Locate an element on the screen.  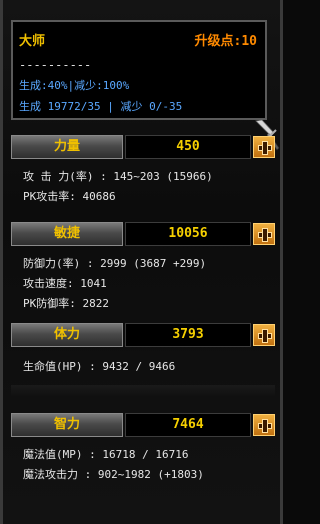
add-intelligence-button is located at coordinates (264, 425).